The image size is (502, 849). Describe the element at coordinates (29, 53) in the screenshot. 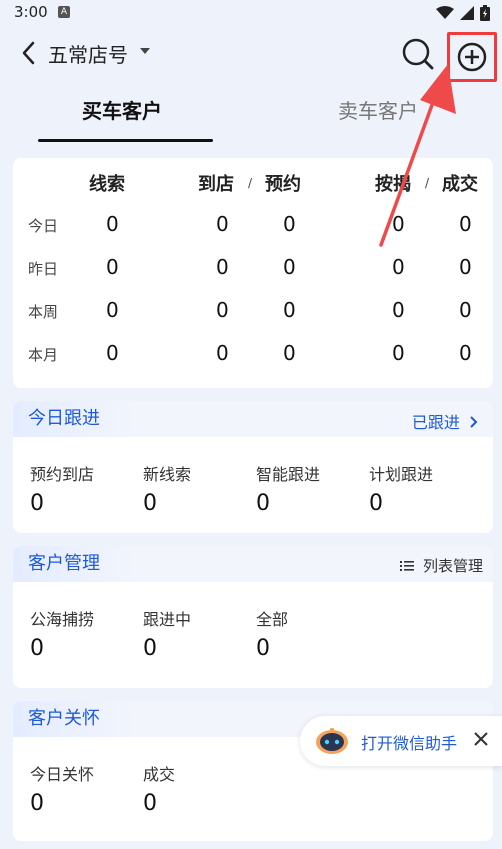

I see `back-icon` at that location.